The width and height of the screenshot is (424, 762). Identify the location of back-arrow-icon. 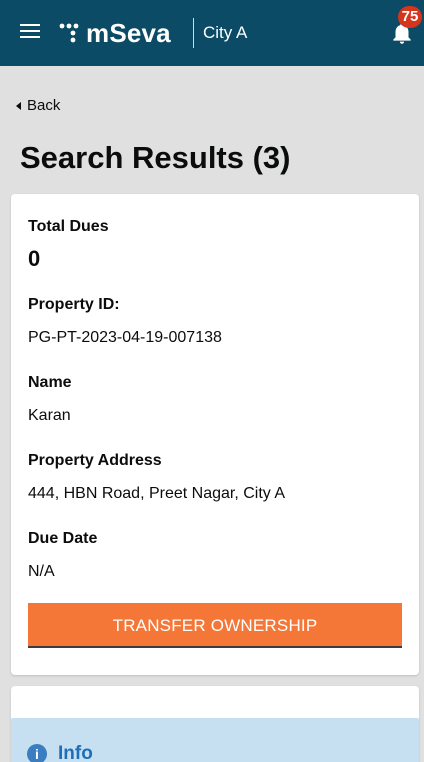
(18, 105).